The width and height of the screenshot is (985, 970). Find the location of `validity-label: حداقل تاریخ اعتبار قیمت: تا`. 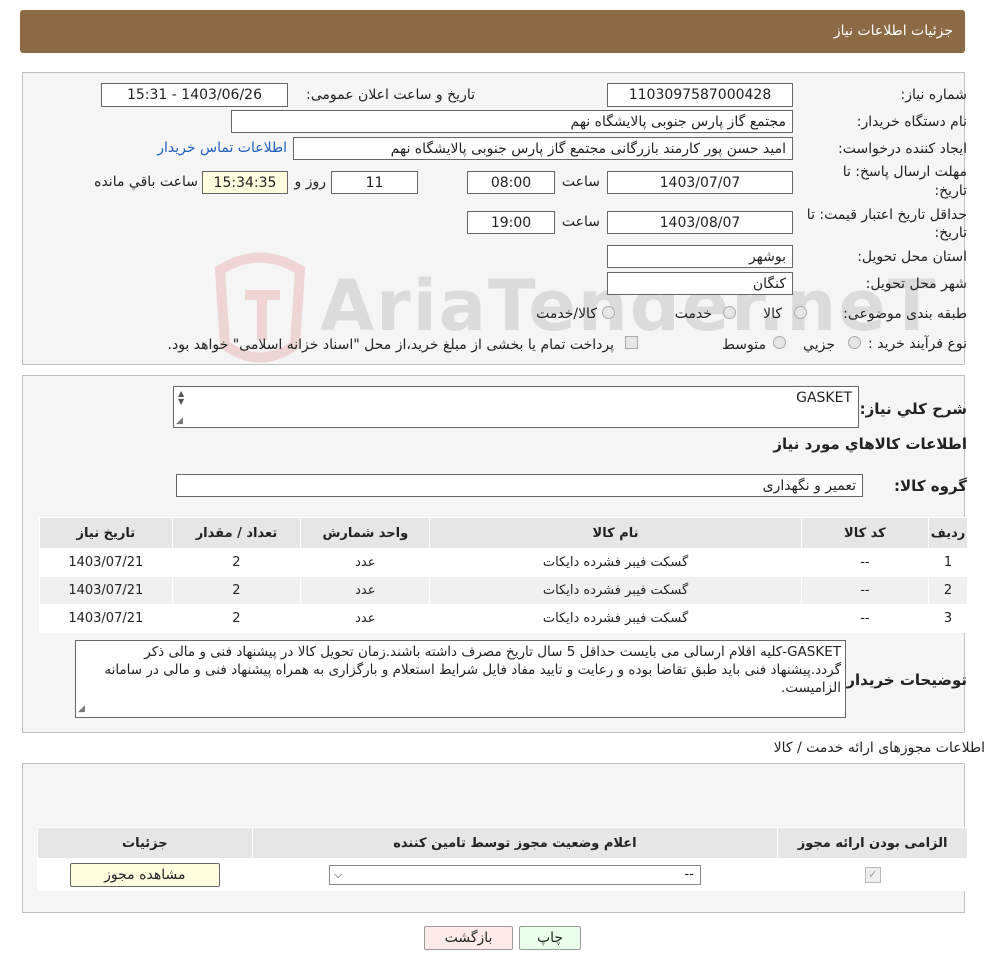

validity-label: حداقل تاریخ اعتبار قیمت: تا is located at coordinates (886, 215).